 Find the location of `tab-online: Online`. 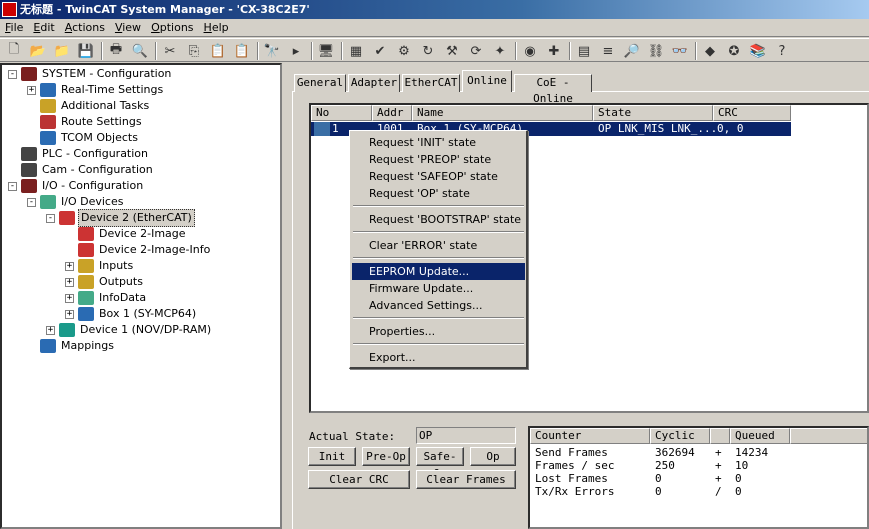

tab-online: Online is located at coordinates (487, 81).